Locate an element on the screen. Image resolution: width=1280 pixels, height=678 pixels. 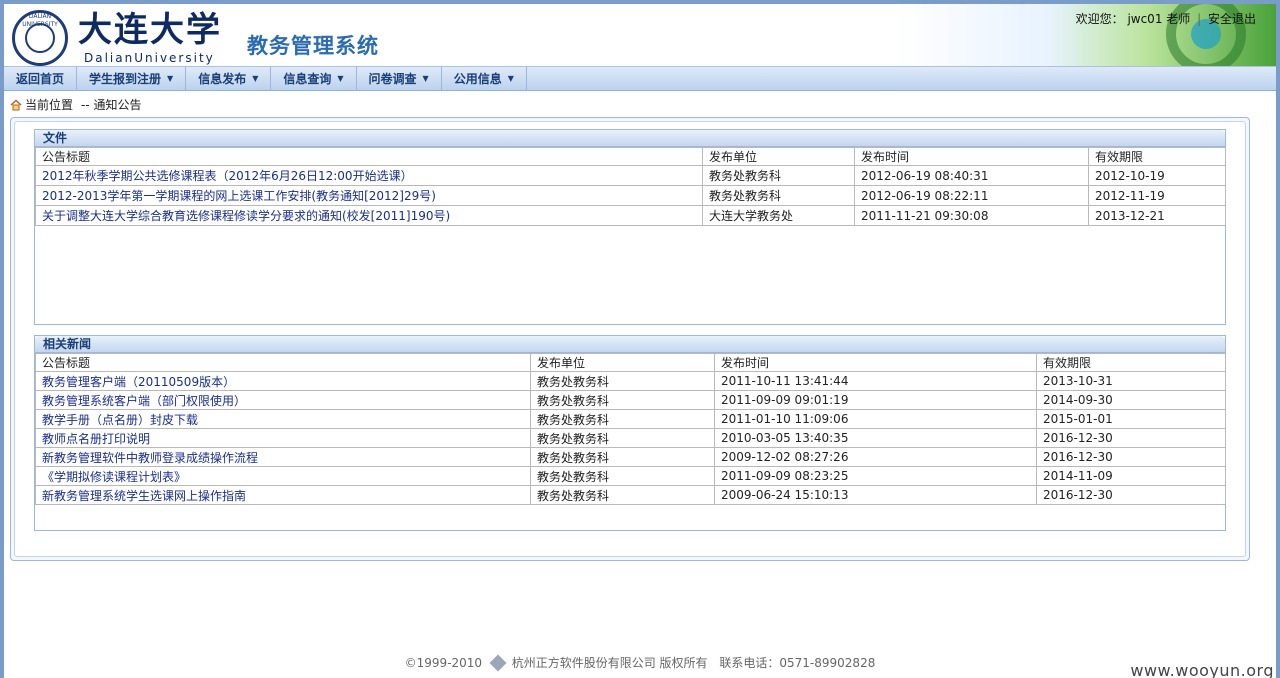
news-column-header: 发布单位 is located at coordinates (622, 362).